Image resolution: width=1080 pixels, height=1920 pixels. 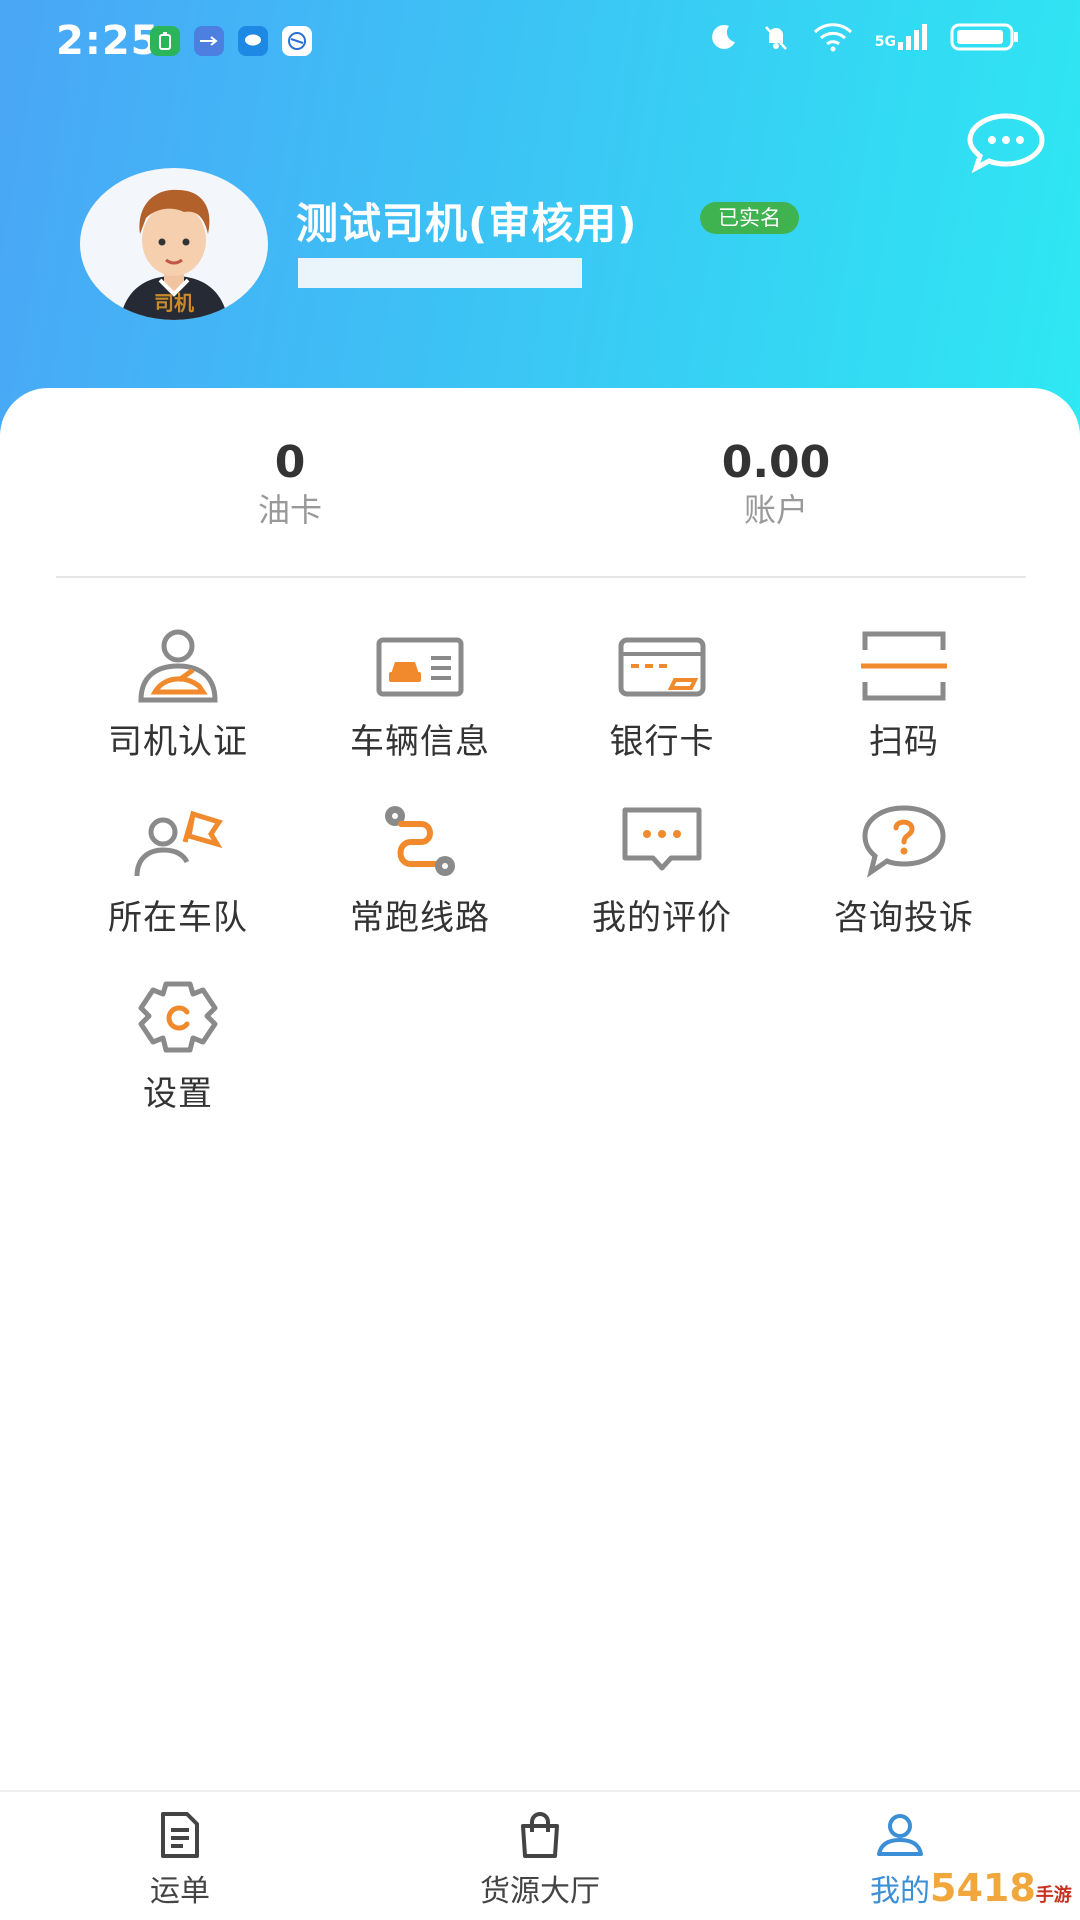 What do you see at coordinates (662, 839) in the screenshot?
I see `review-icon` at bounding box center [662, 839].